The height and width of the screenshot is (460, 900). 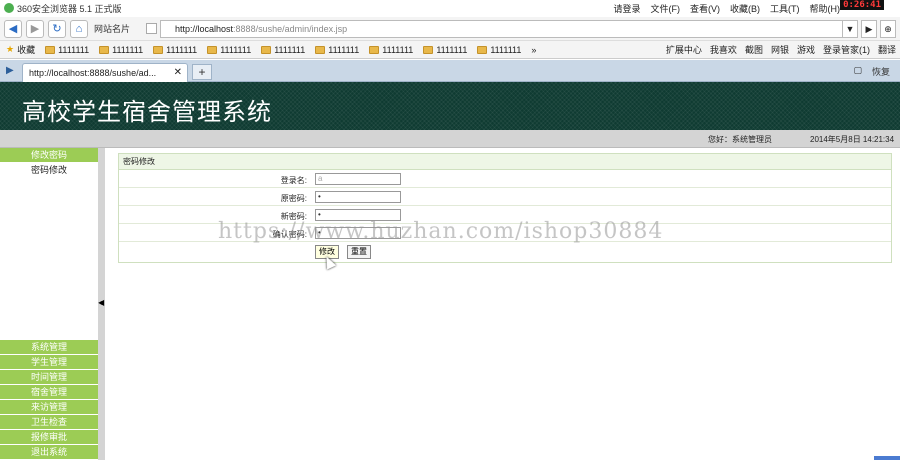 I want to click on reset-button: 重置, so click(x=359, y=252).